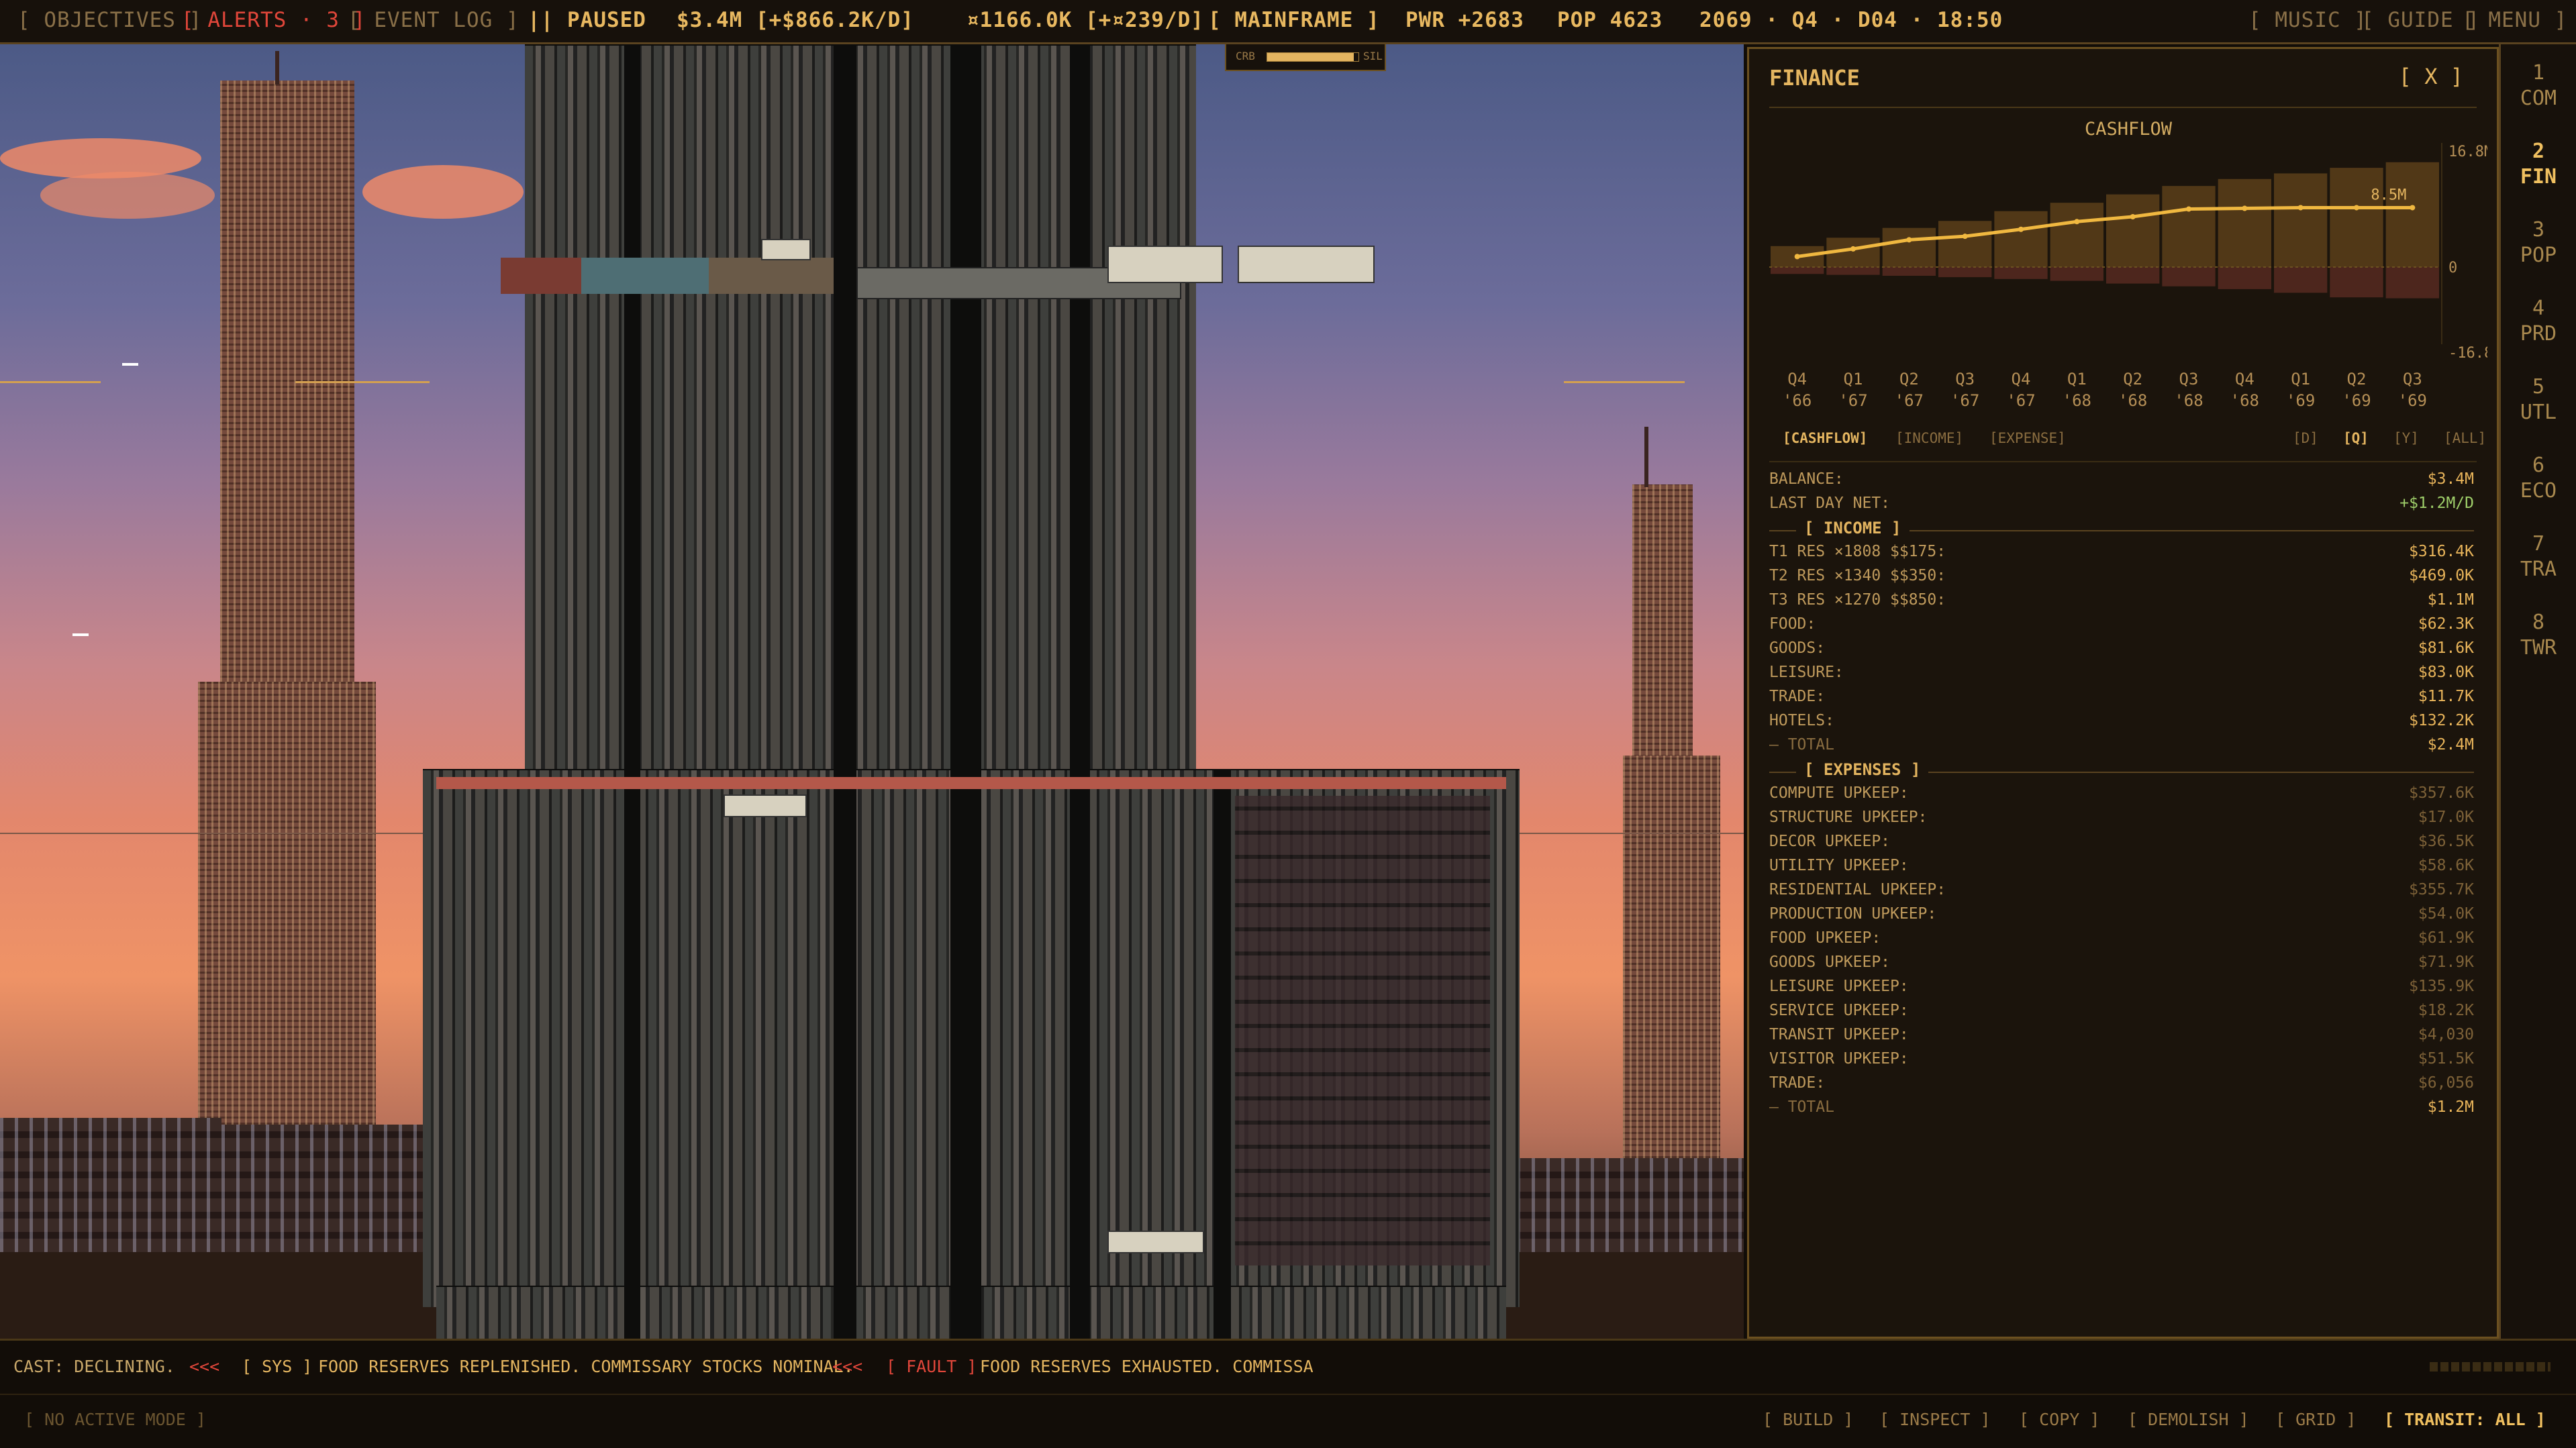 Image resolution: width=2576 pixels, height=1448 pixels. What do you see at coordinates (2538, 478) in the screenshot?
I see `sidebar-item-eco: 6 ECO` at bounding box center [2538, 478].